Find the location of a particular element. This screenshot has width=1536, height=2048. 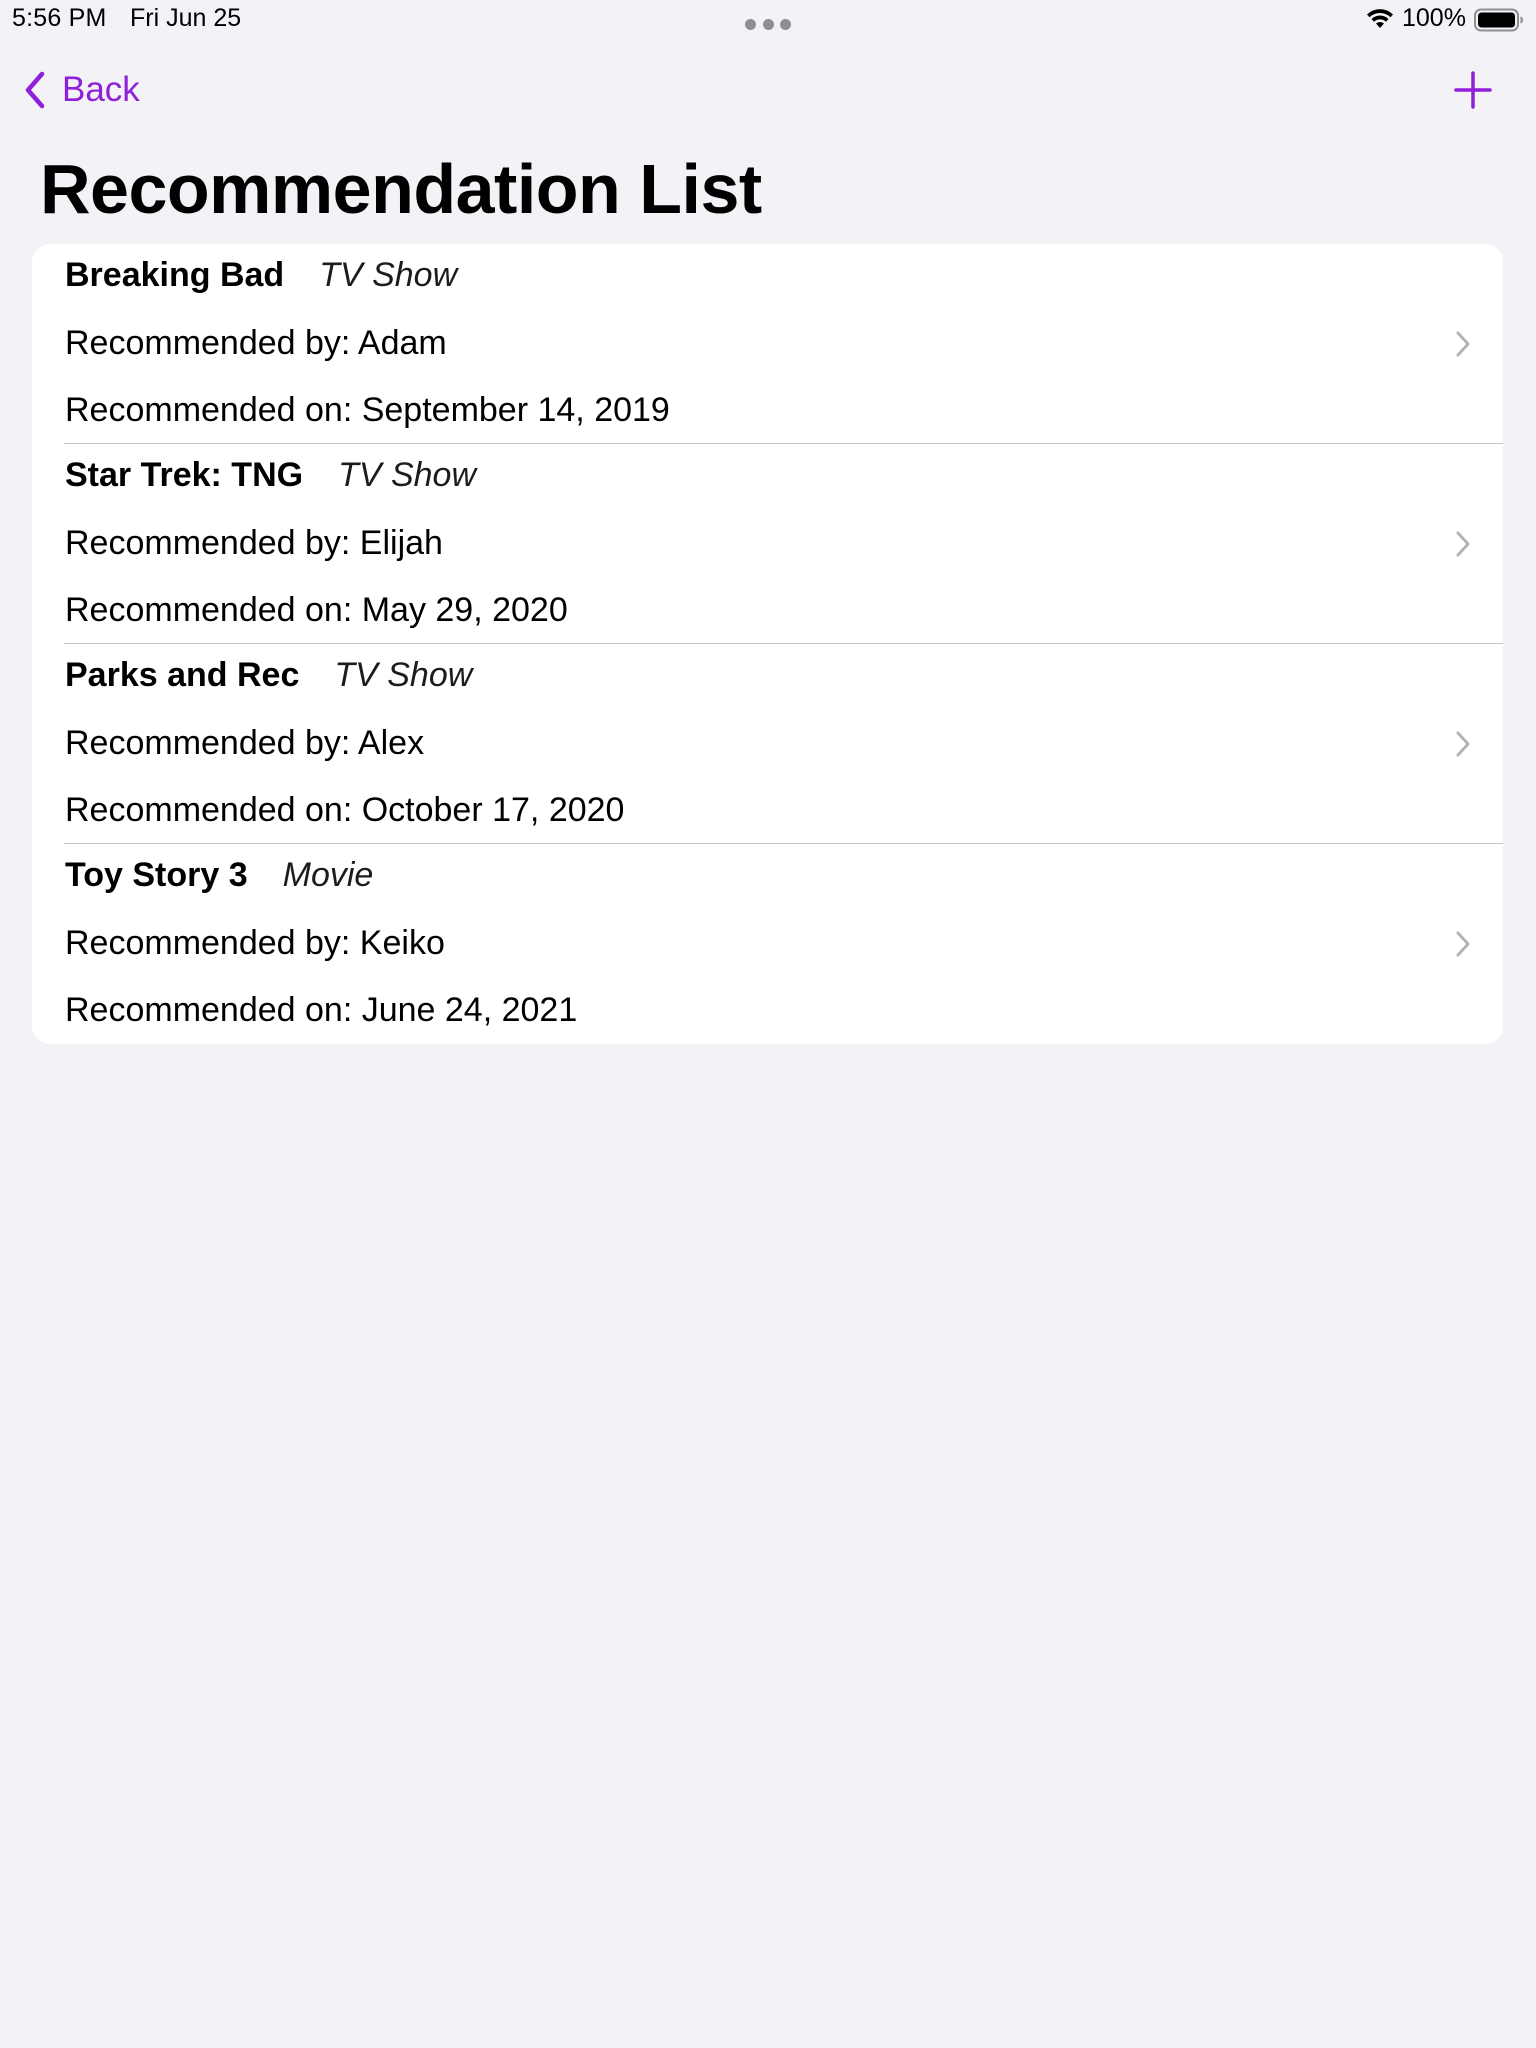

item-recommended-on: Recommended on: September 14, 2019 is located at coordinates (367, 410).